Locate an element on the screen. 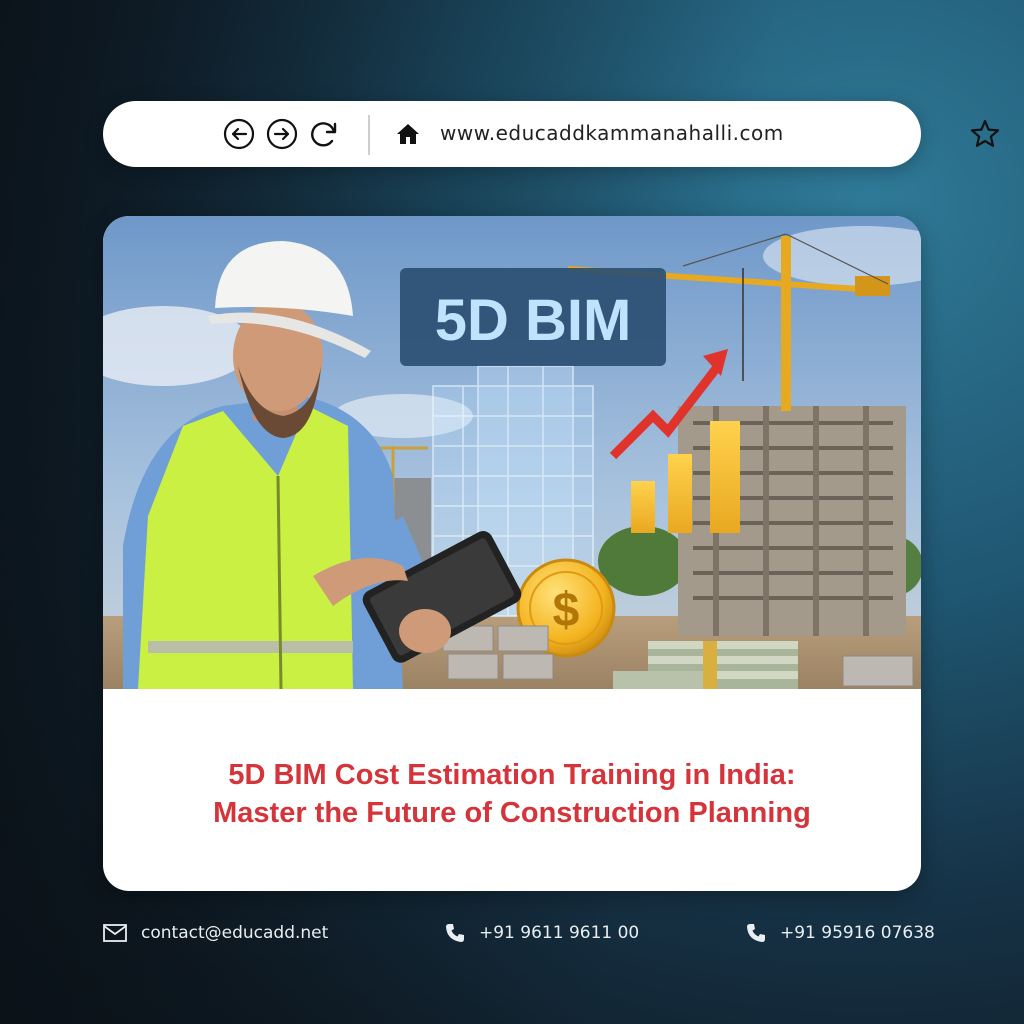 Image resolution: width=1024 pixels, height=1024 pixels. star-icon is located at coordinates (985, 134).